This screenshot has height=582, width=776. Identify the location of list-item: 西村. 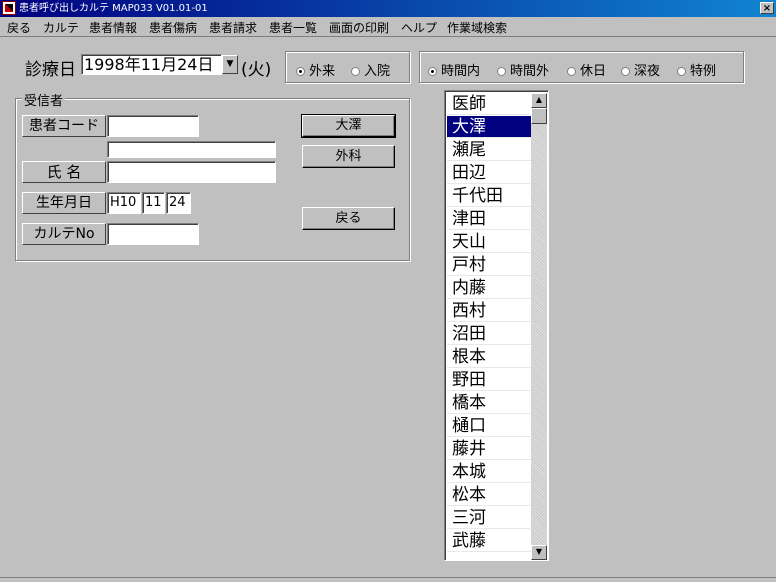
(489, 311).